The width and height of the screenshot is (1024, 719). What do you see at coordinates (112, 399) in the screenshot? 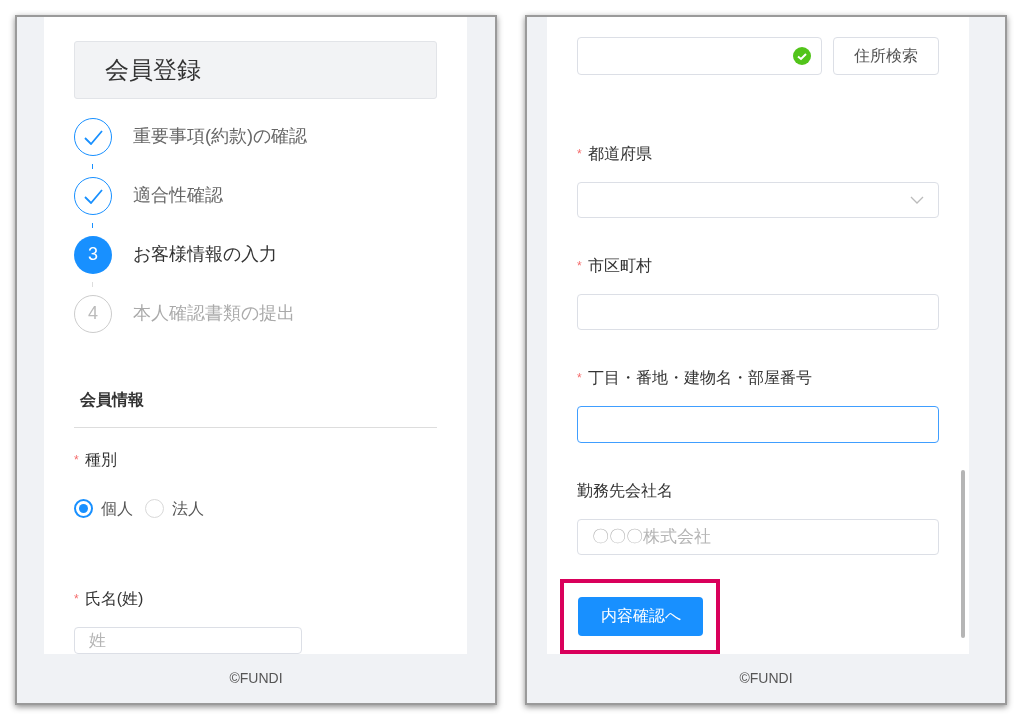
I see `section-title: 会員情報` at bounding box center [112, 399].